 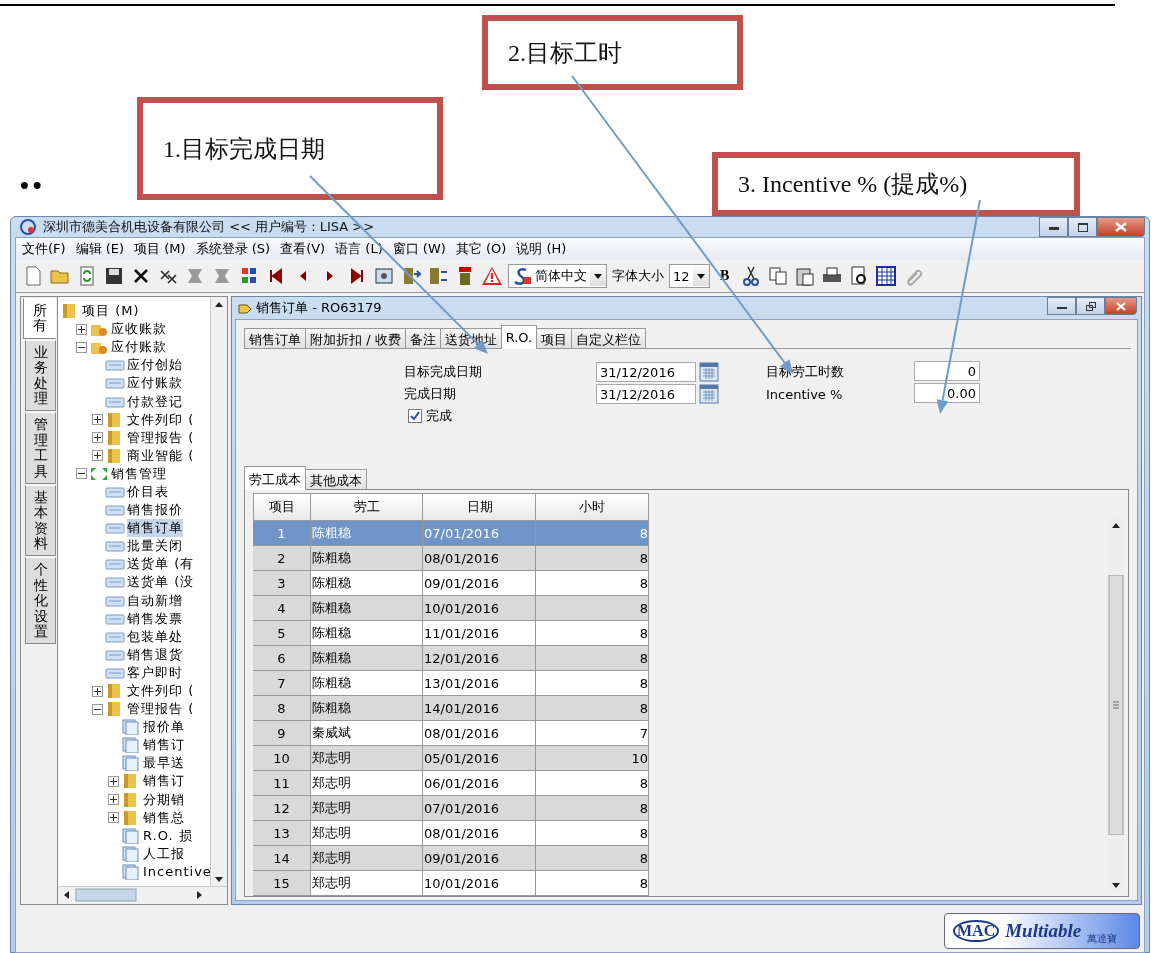 I want to click on tab: 其他成本, so click(x=336, y=479).